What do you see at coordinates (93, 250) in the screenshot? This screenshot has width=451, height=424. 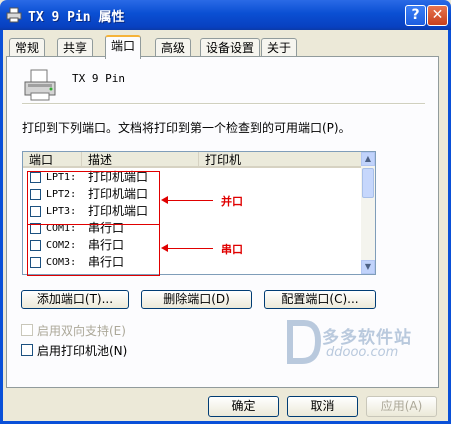 I see `serial-highlight-box` at bounding box center [93, 250].